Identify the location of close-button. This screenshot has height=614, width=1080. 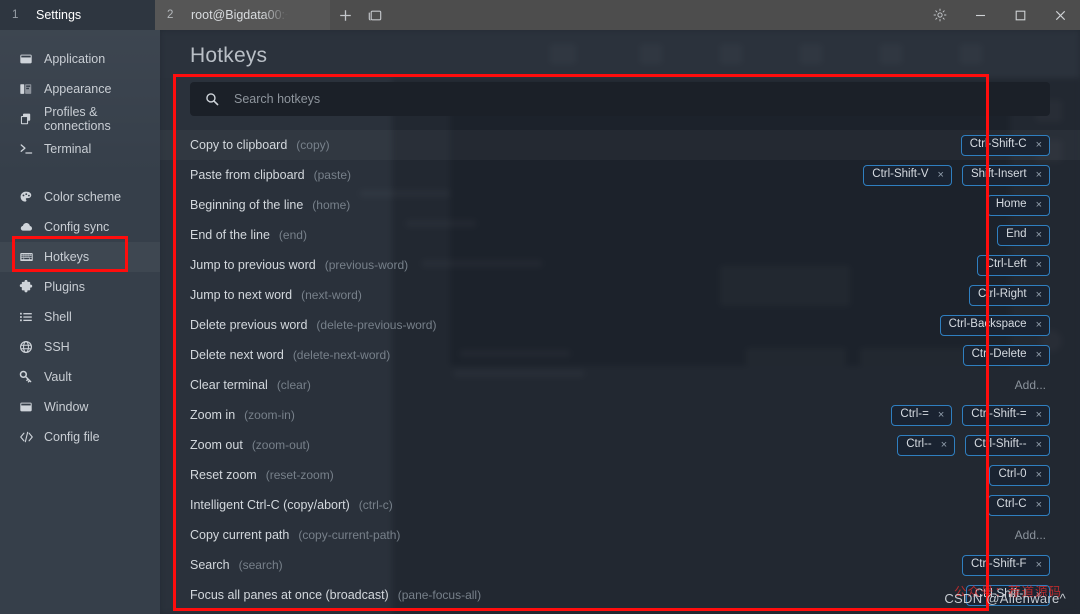
(1060, 15).